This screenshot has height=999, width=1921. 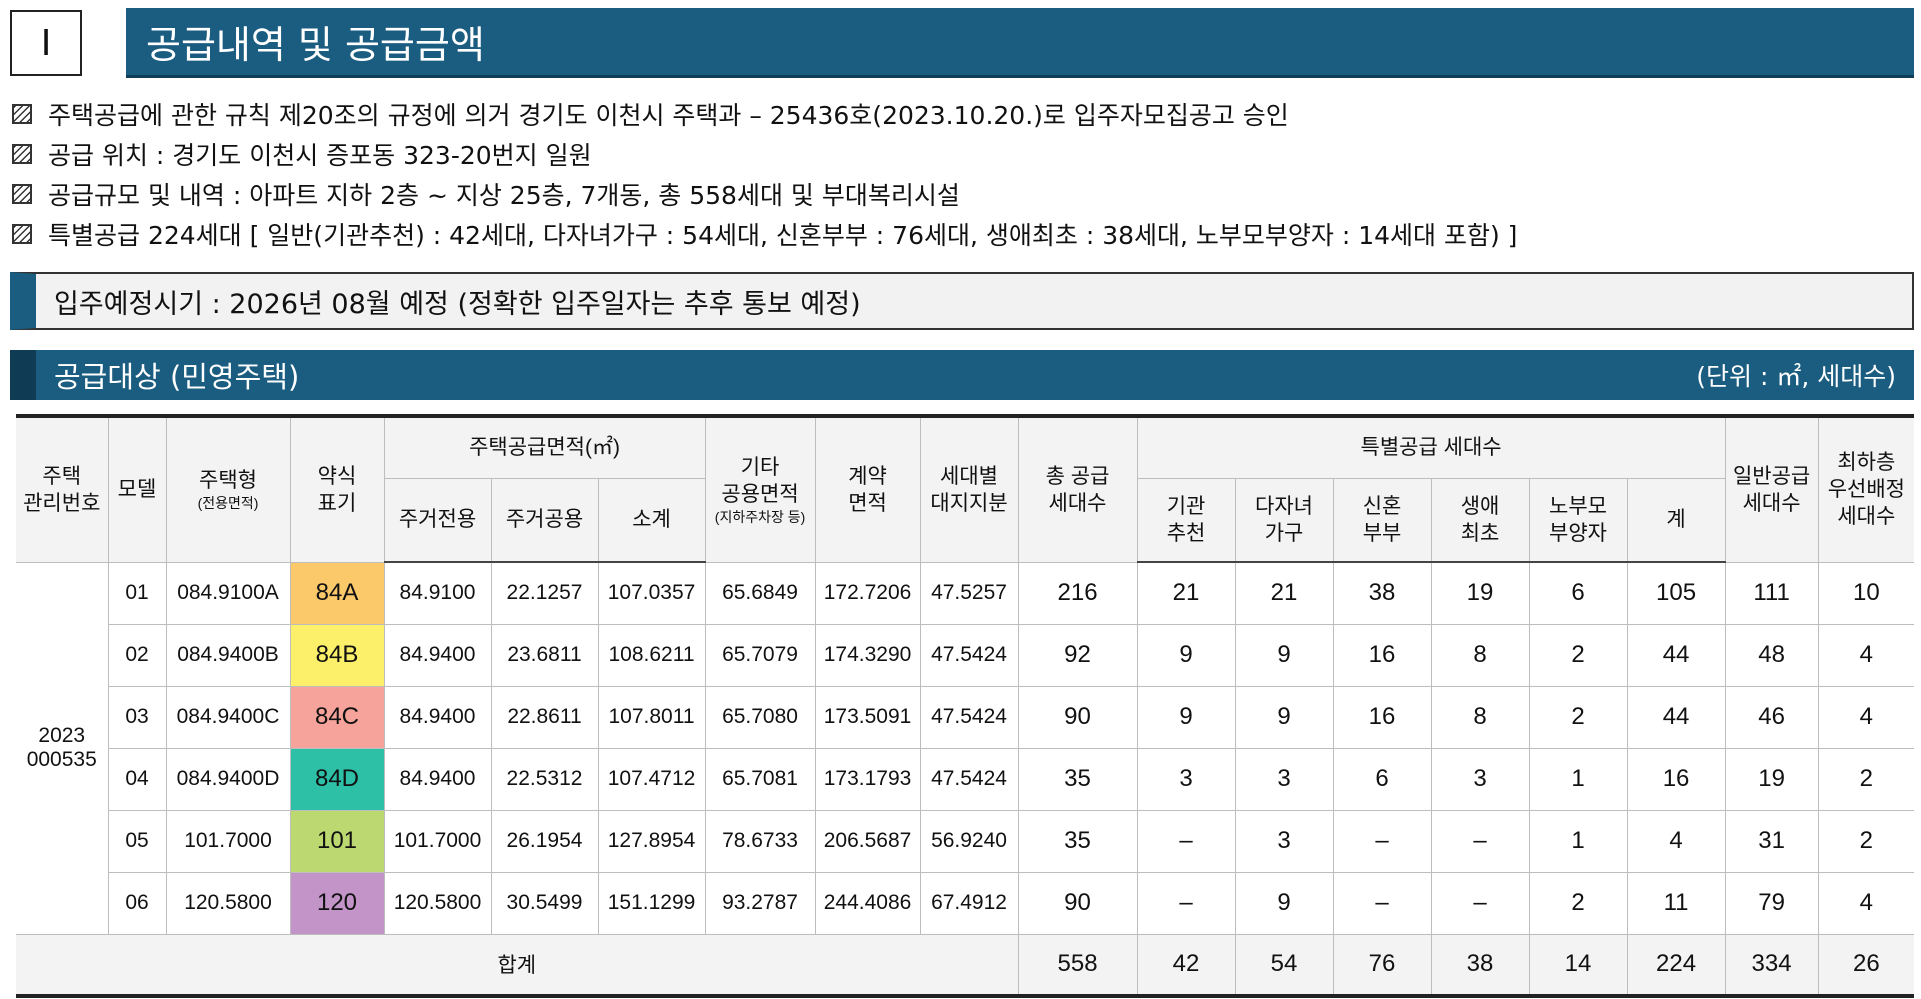 I want to click on cell-firsttime: 8, so click(x=1480, y=655).